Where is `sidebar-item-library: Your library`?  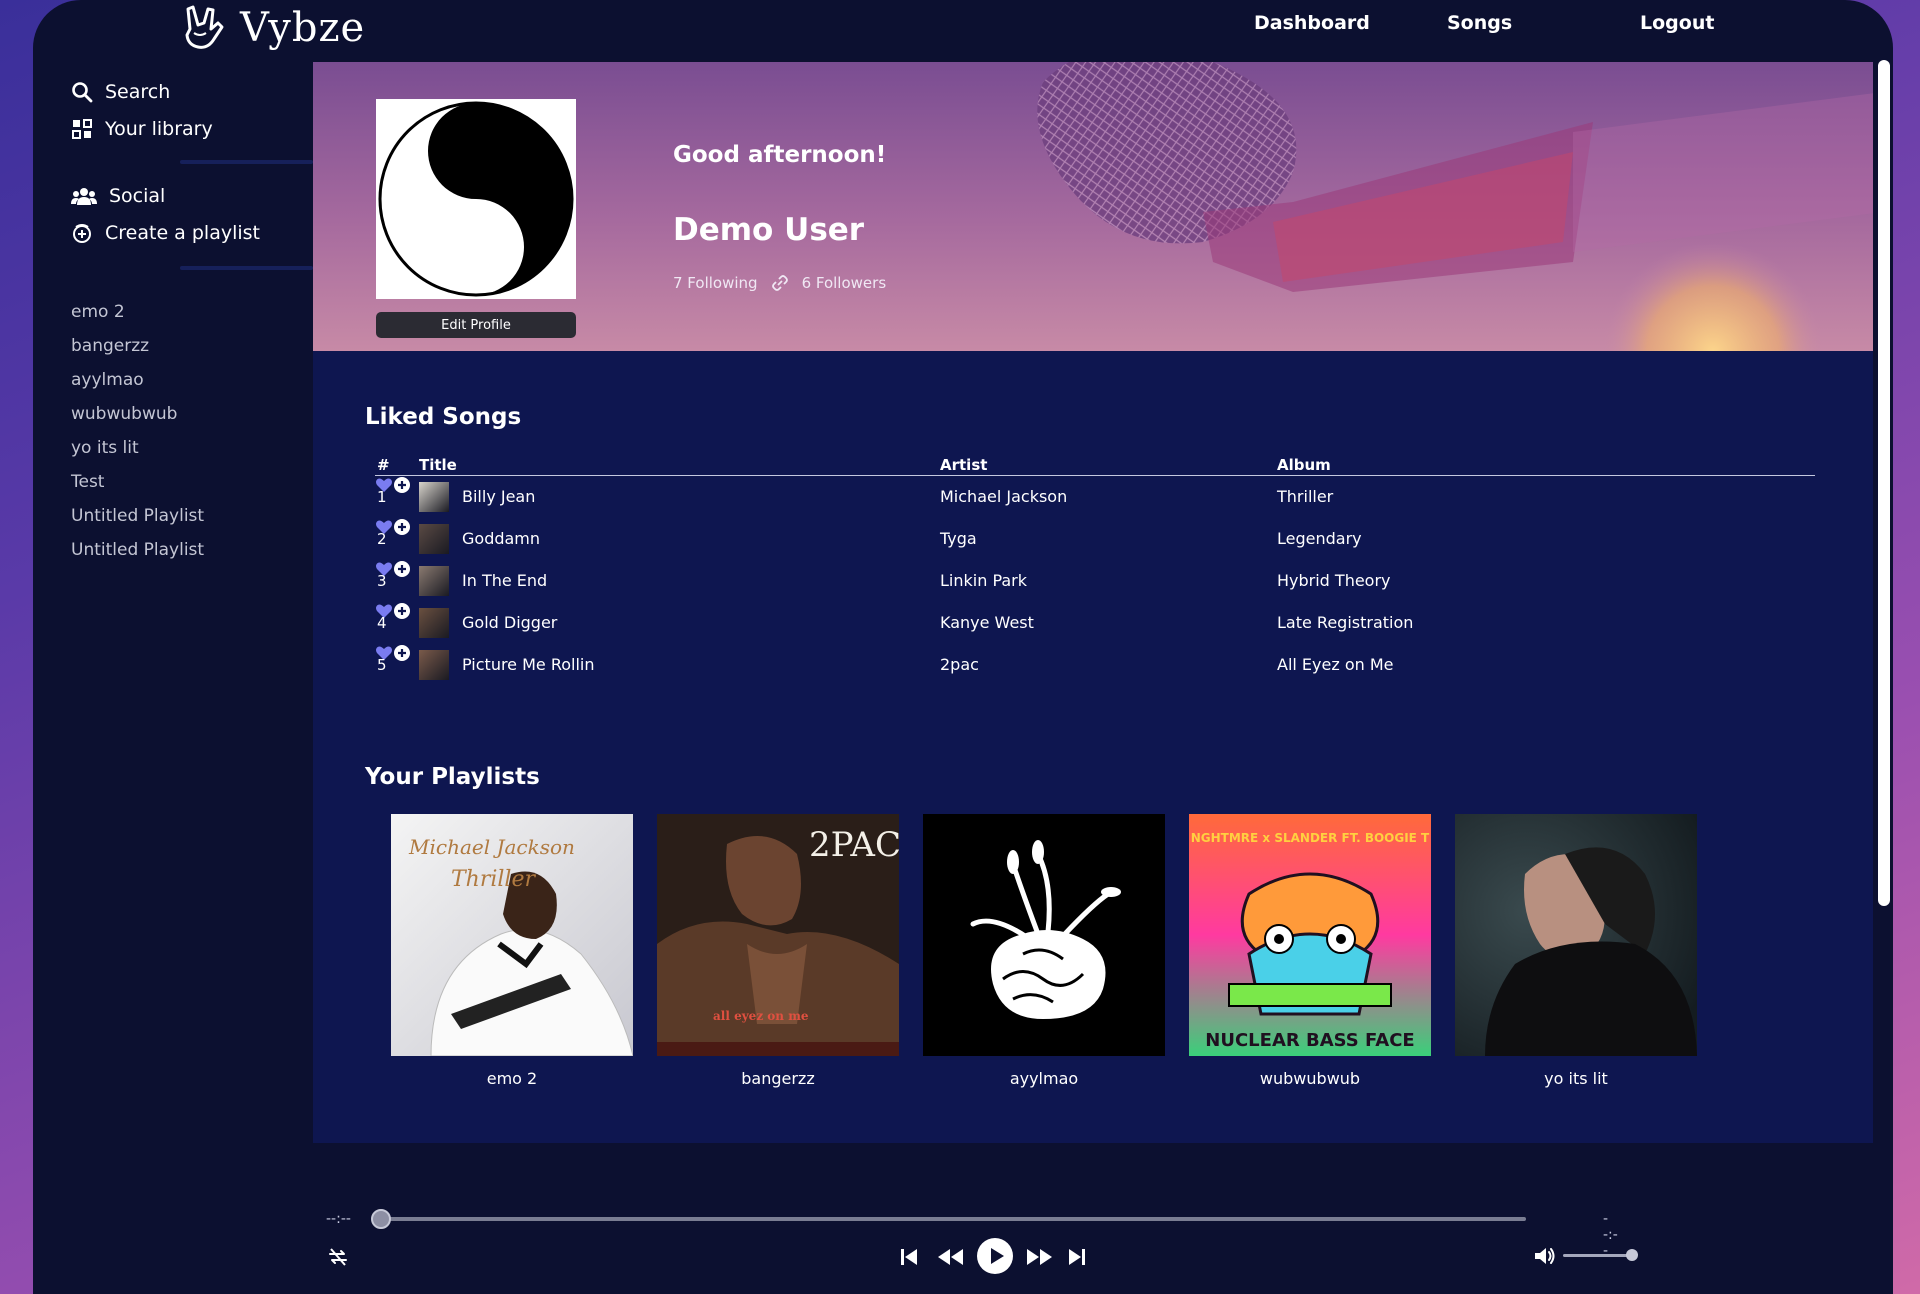 sidebar-item-library: Your library is located at coordinates (142, 129).